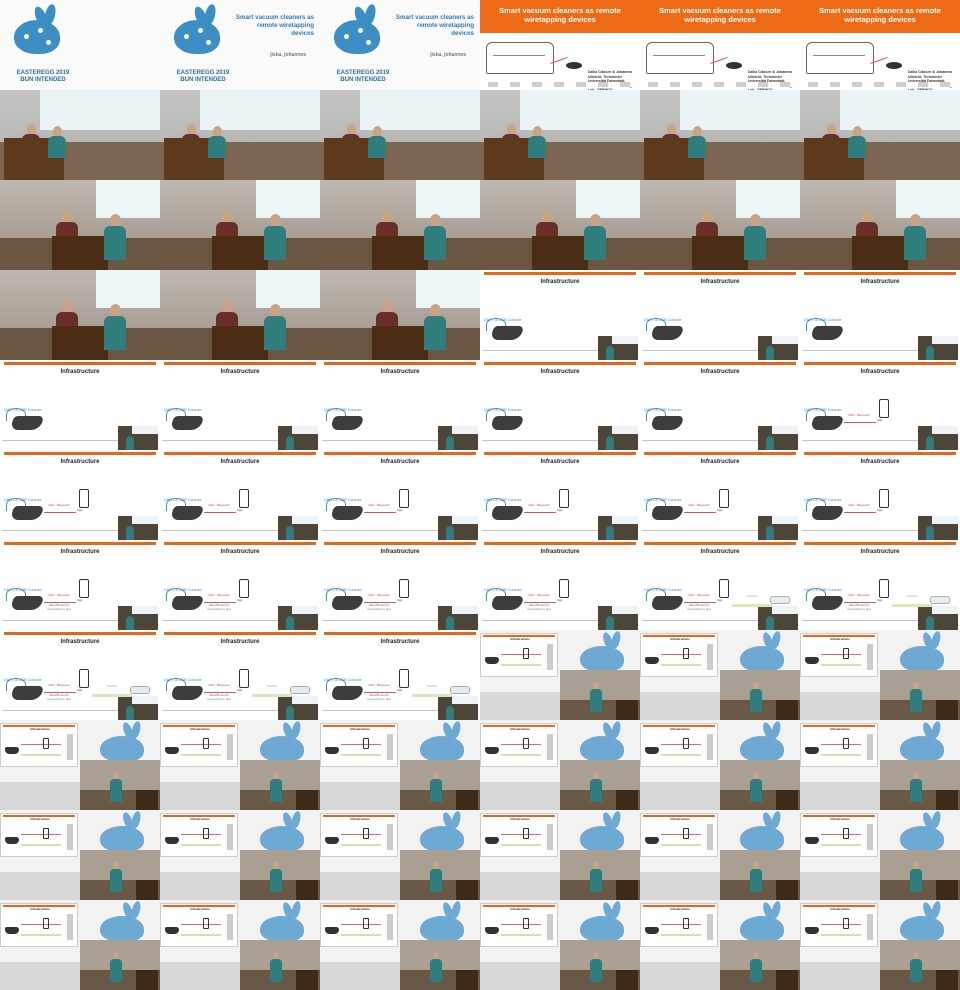  Describe the element at coordinates (860, 422) in the screenshot. I see `wifi-link-arrow` at that location.